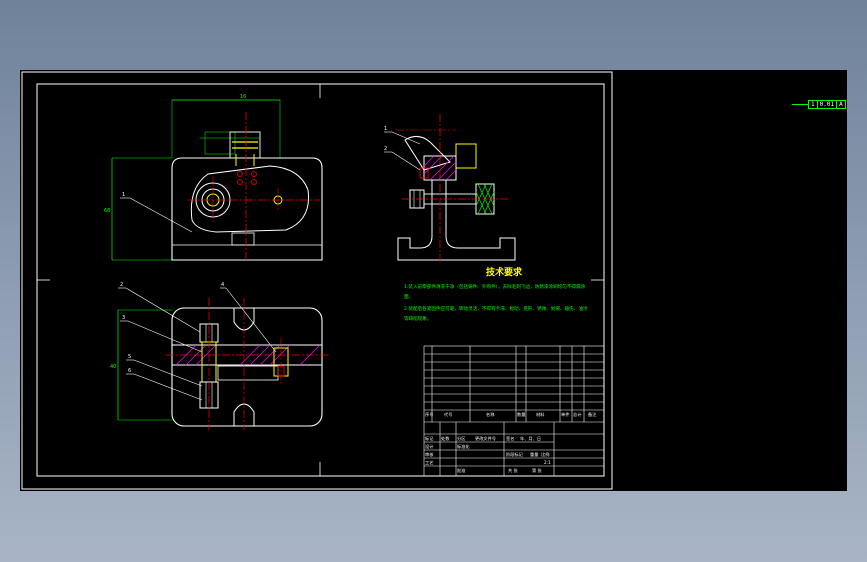 The width and height of the screenshot is (867, 562). I want to click on side-base, so click(456, 220).